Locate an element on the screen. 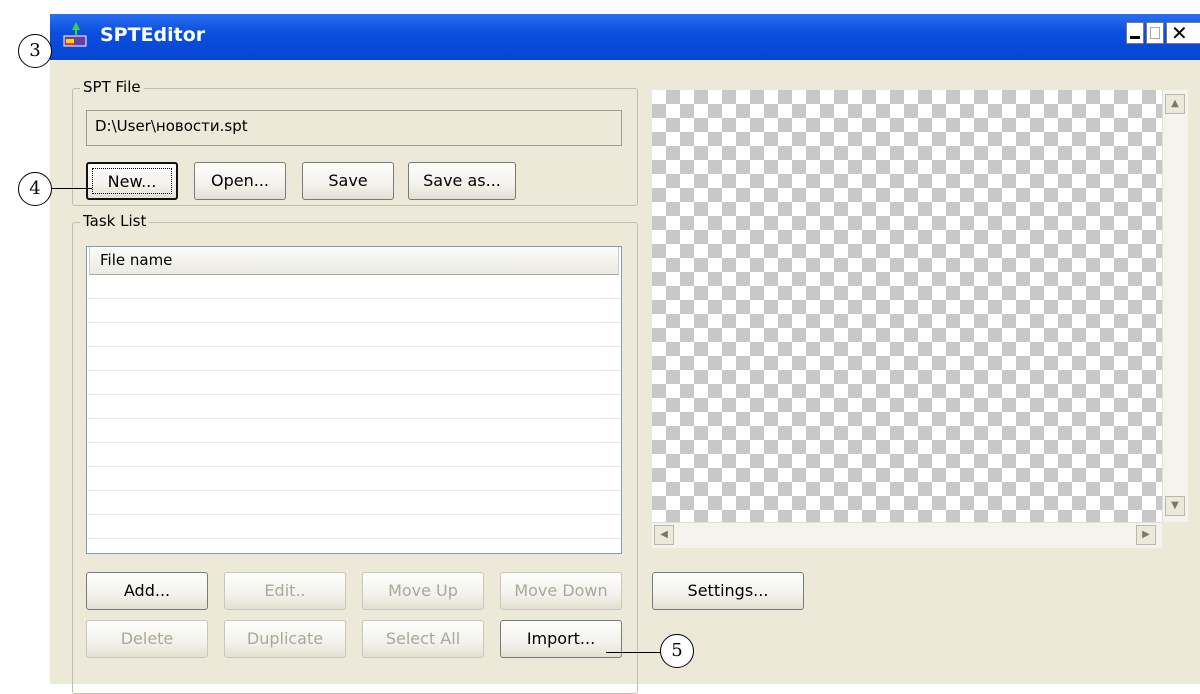 This screenshot has width=1200, height=694. duplicate-button: Duplicate is located at coordinates (285, 639).